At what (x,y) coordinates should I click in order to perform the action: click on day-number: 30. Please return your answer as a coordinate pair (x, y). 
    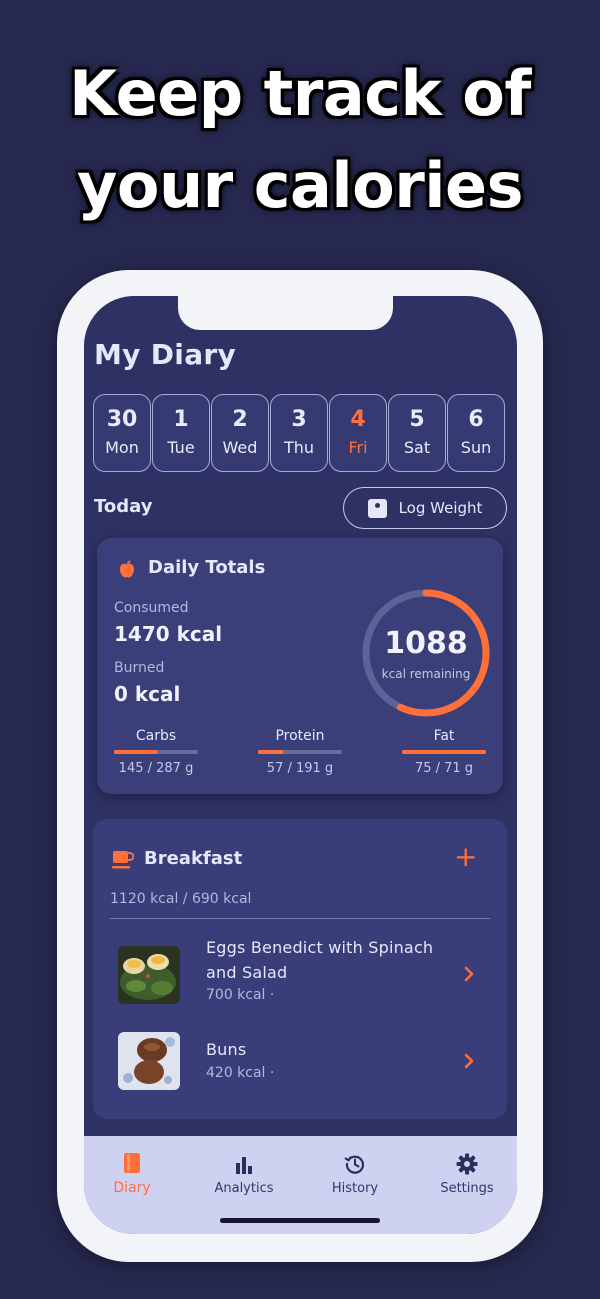
    Looking at the image, I should click on (122, 419).